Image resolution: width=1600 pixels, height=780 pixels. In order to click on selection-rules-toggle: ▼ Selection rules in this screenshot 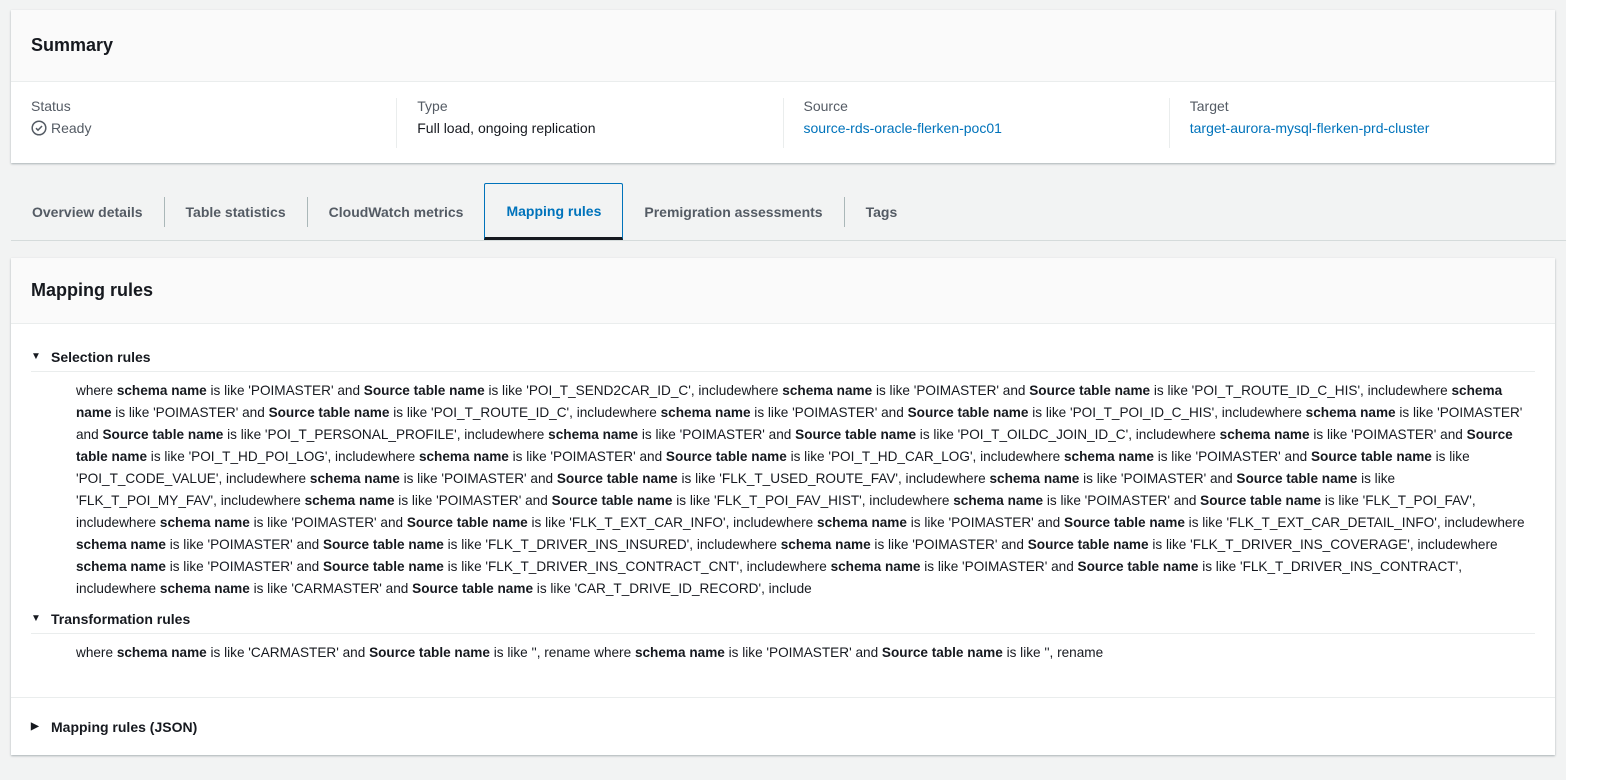, I will do `click(783, 357)`.